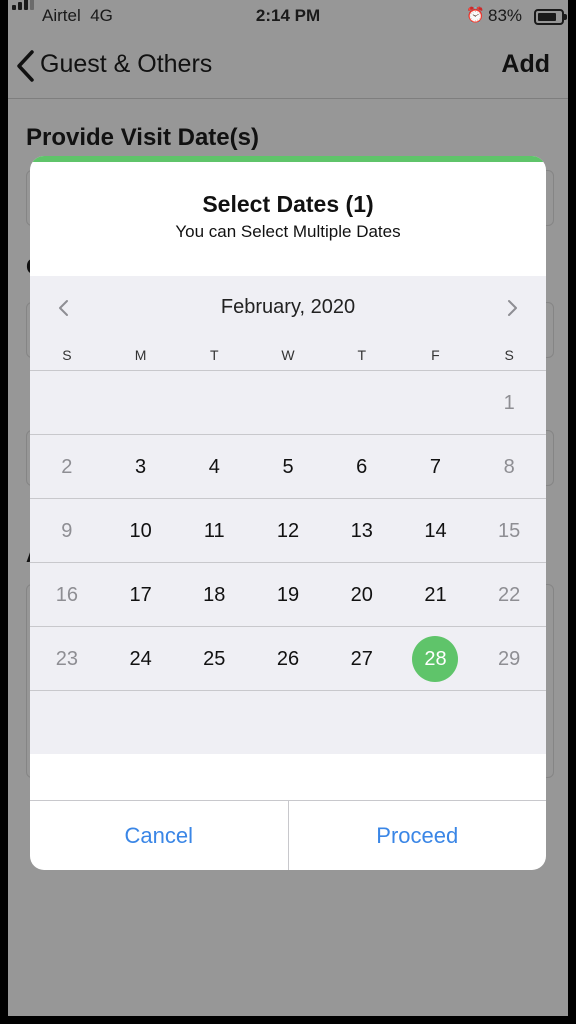  I want to click on day-number: 14, so click(435, 531).